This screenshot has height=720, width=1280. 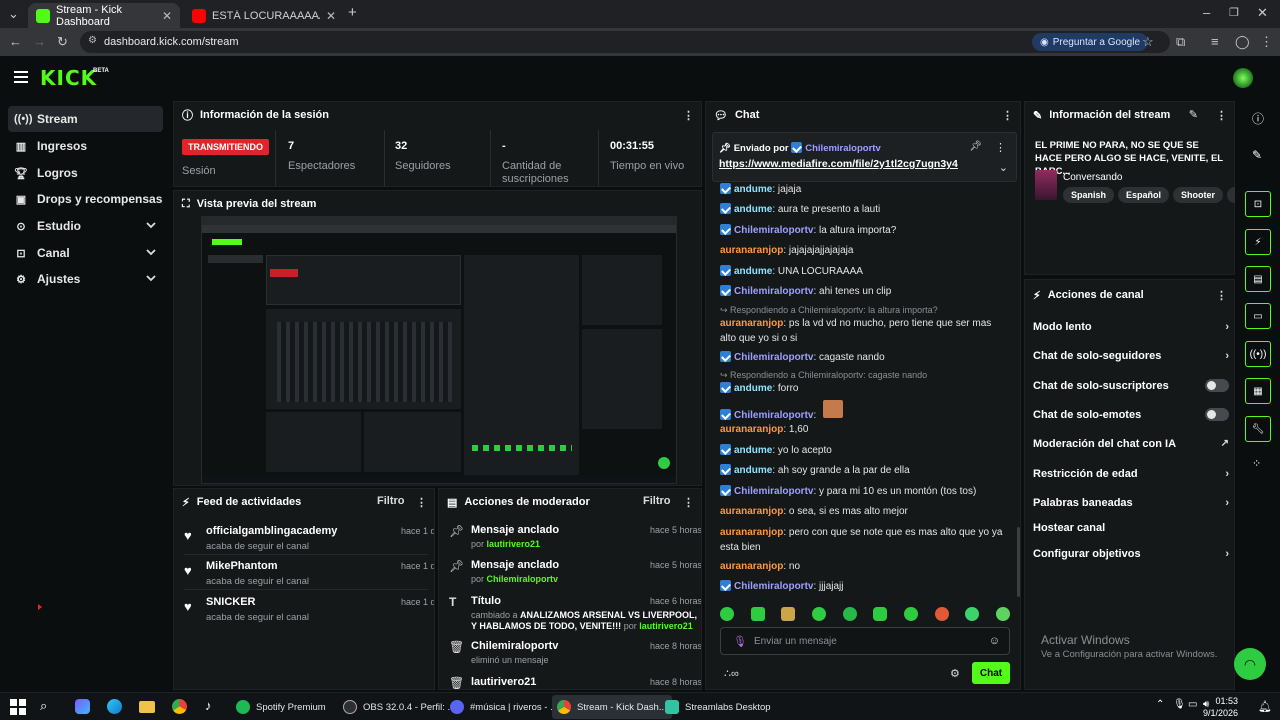 I want to click on chat-message: auranaranjop: jajajajajjajajaja, so click(x=865, y=250).